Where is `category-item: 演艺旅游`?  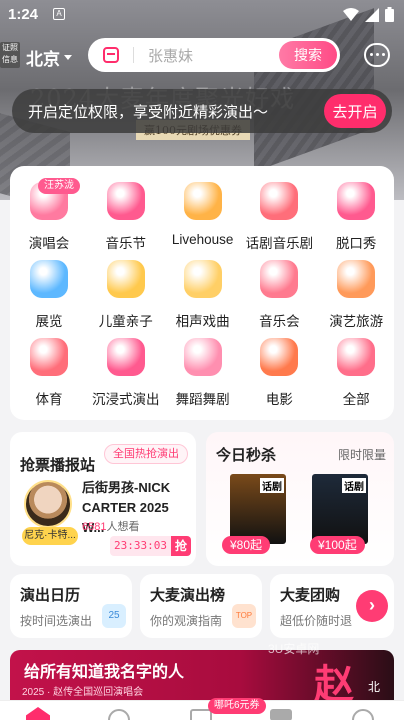
category-item: 演艺旅游 is located at coordinates (355, 288).